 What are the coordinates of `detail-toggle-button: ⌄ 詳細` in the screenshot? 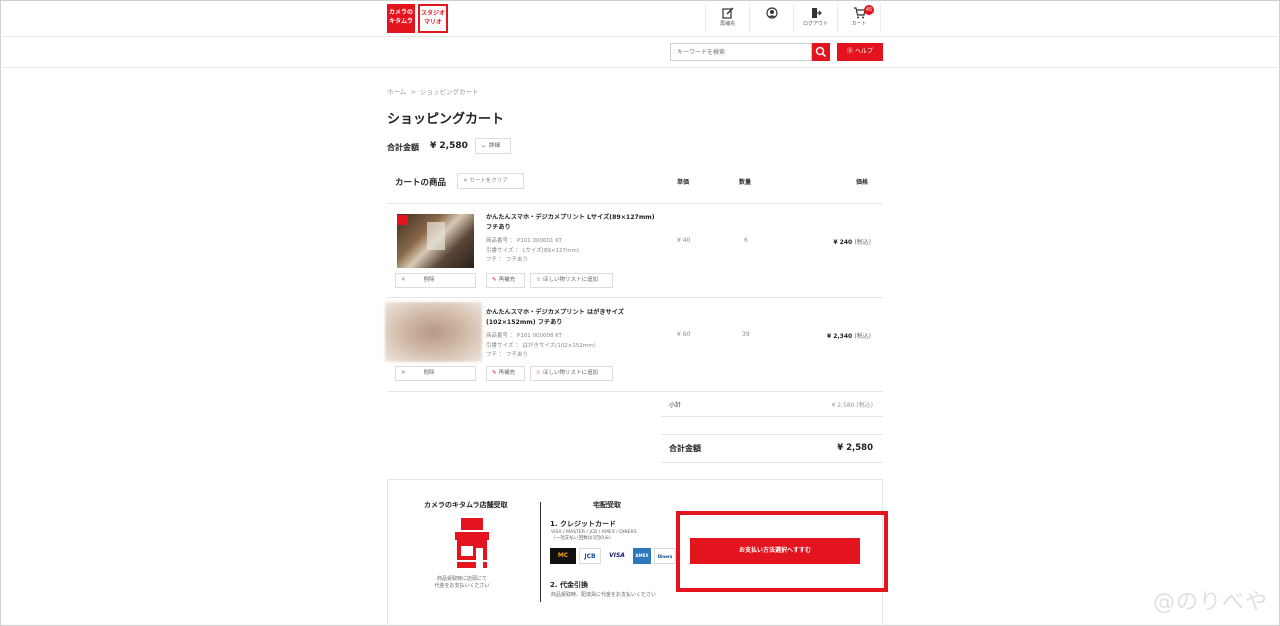 It's located at (493, 146).